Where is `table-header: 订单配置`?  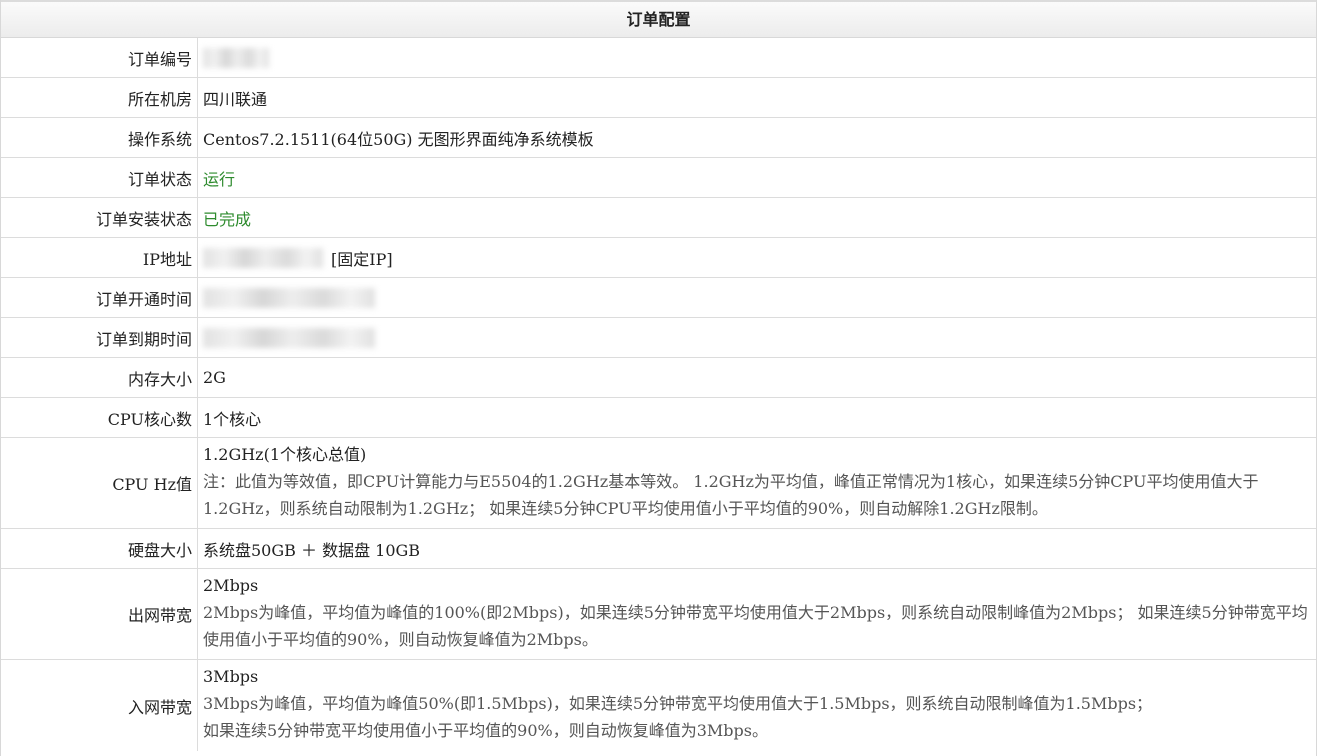 table-header: 订单配置 is located at coordinates (658, 19).